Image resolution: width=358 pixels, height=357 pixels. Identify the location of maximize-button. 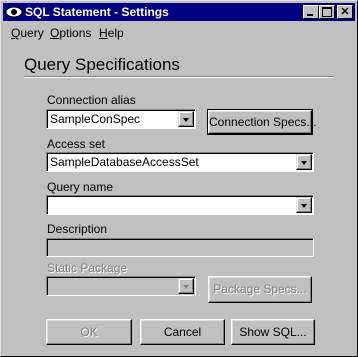
(327, 12).